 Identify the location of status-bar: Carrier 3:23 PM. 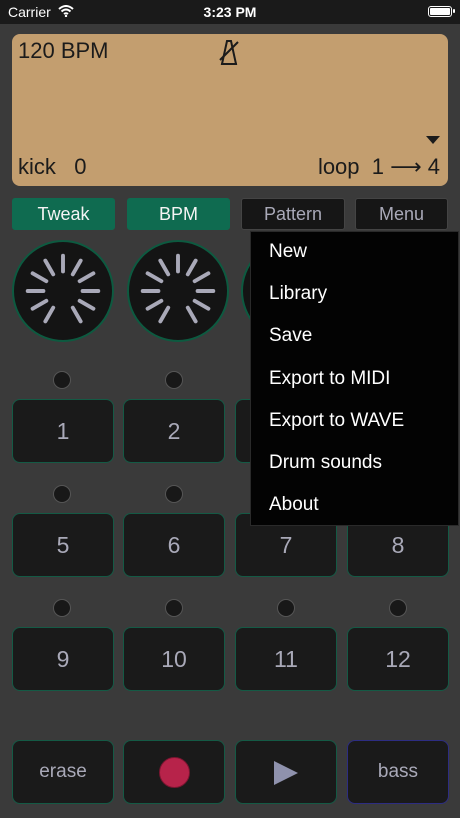
(230, 12).